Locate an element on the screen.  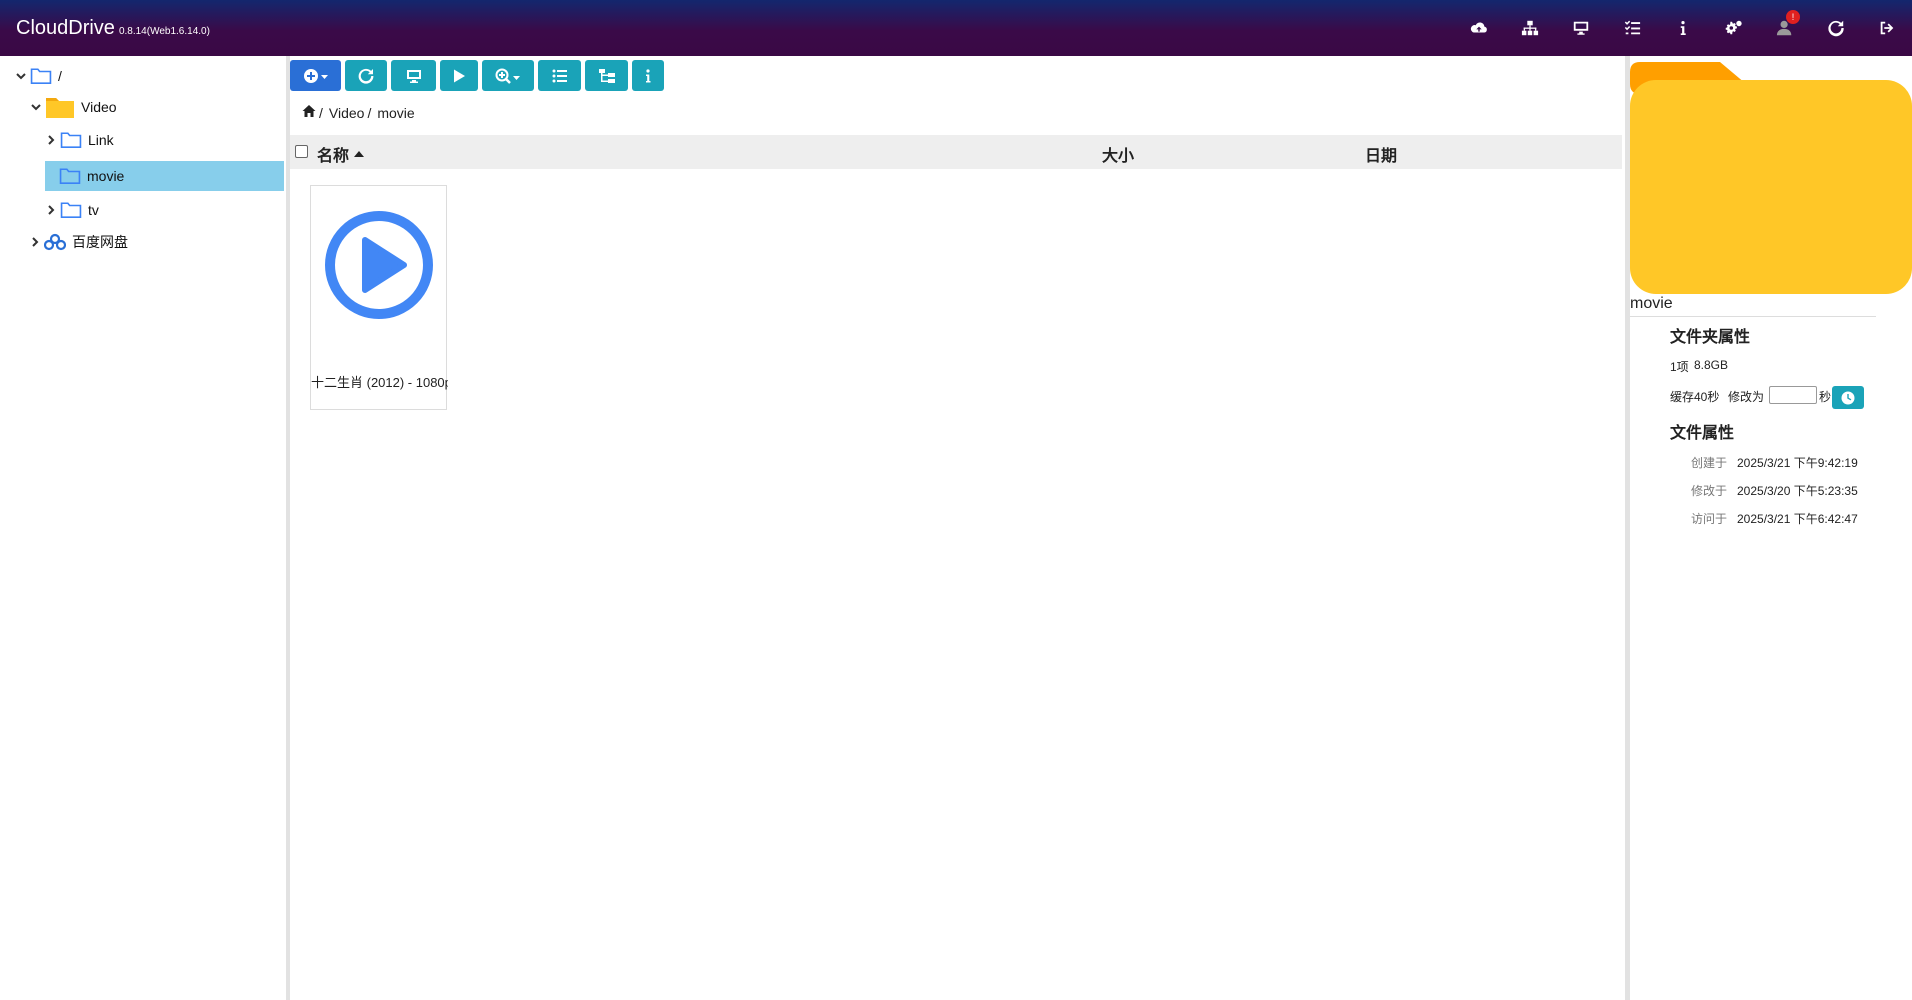
tree-node-video: Video is located at coordinates (73, 107).